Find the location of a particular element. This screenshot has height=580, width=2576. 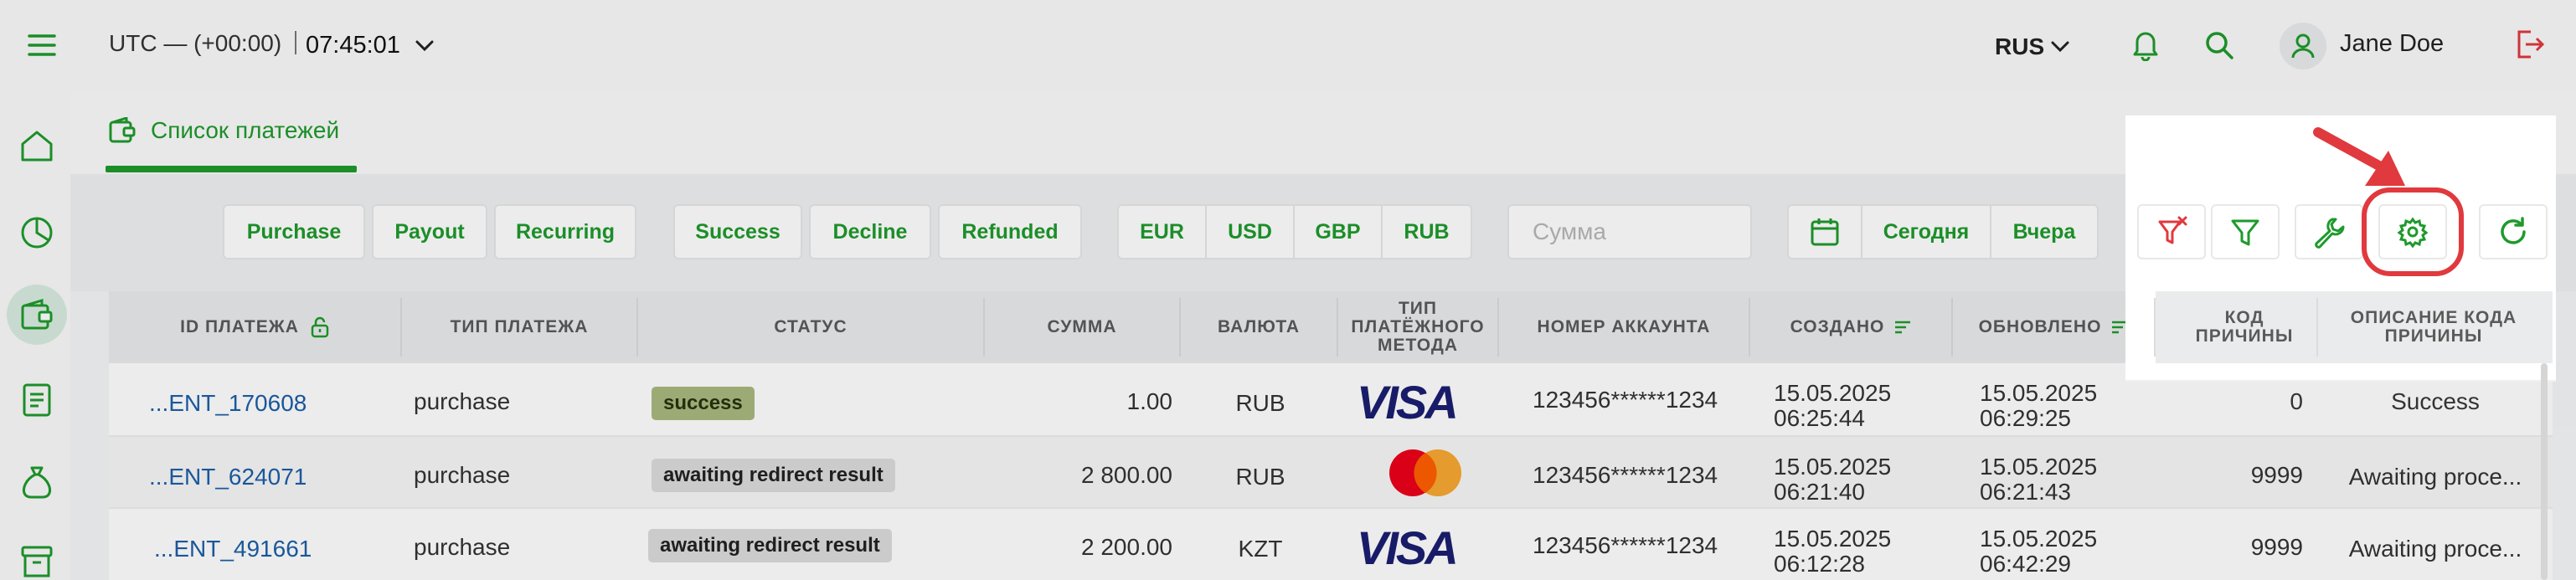

filter-clear-icon is located at coordinates (2172, 230).